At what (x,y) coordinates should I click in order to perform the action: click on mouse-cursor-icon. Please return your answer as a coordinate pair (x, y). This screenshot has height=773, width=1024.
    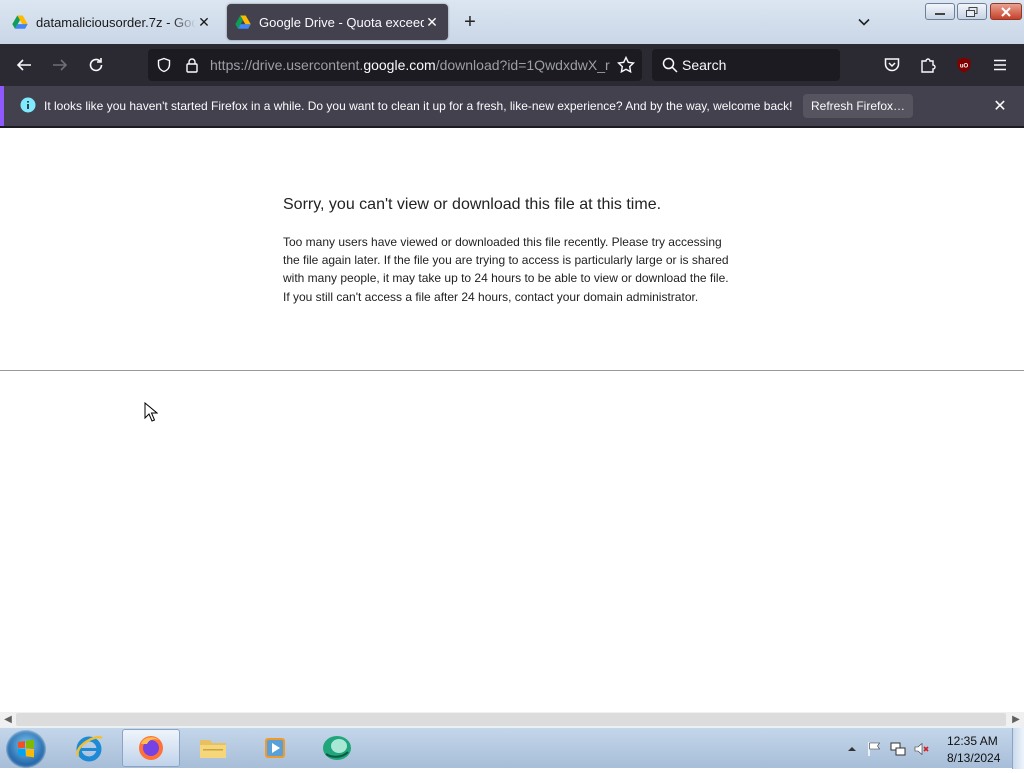
    Looking at the image, I should click on (151, 412).